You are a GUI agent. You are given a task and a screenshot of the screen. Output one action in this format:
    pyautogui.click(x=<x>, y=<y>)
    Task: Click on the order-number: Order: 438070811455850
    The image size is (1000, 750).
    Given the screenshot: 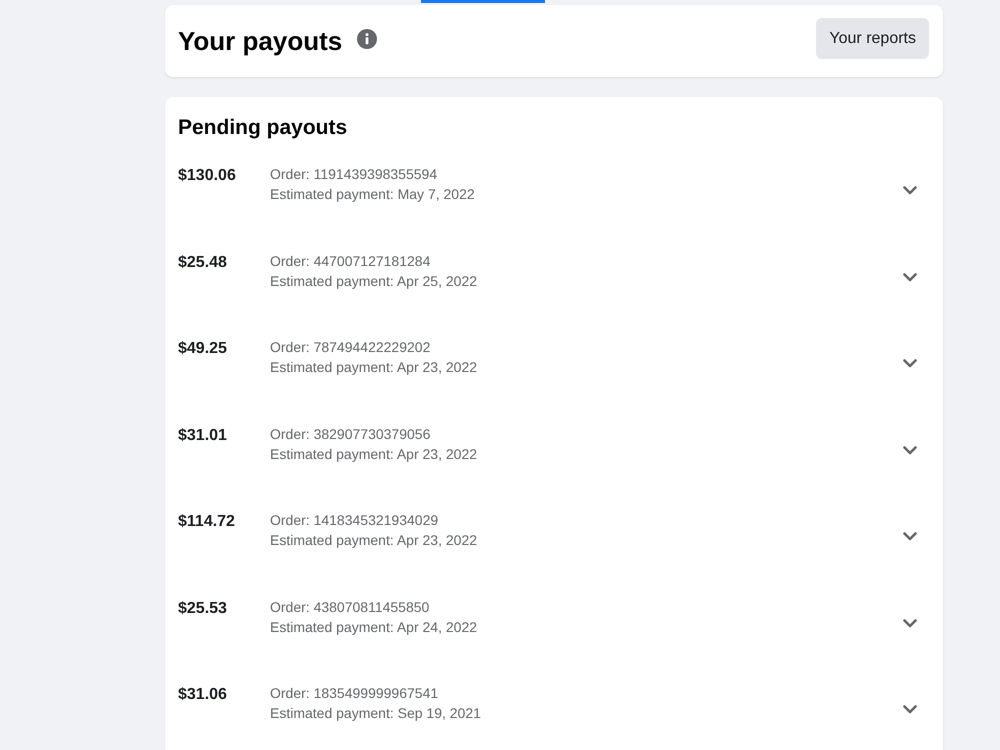 What is the action you would take?
    pyautogui.click(x=350, y=607)
    